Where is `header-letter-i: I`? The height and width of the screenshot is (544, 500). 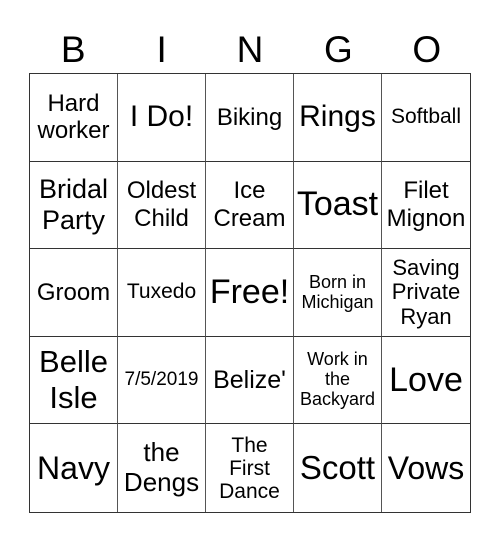
header-letter-i: I is located at coordinates (161, 49).